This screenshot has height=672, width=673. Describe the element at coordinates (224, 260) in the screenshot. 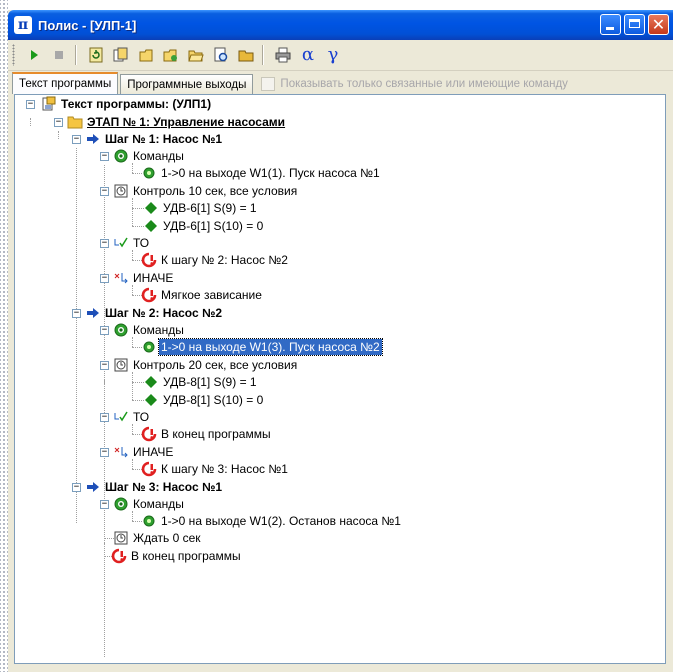

I see `tree-action-label: К шагу № 2: Насос №2` at that location.